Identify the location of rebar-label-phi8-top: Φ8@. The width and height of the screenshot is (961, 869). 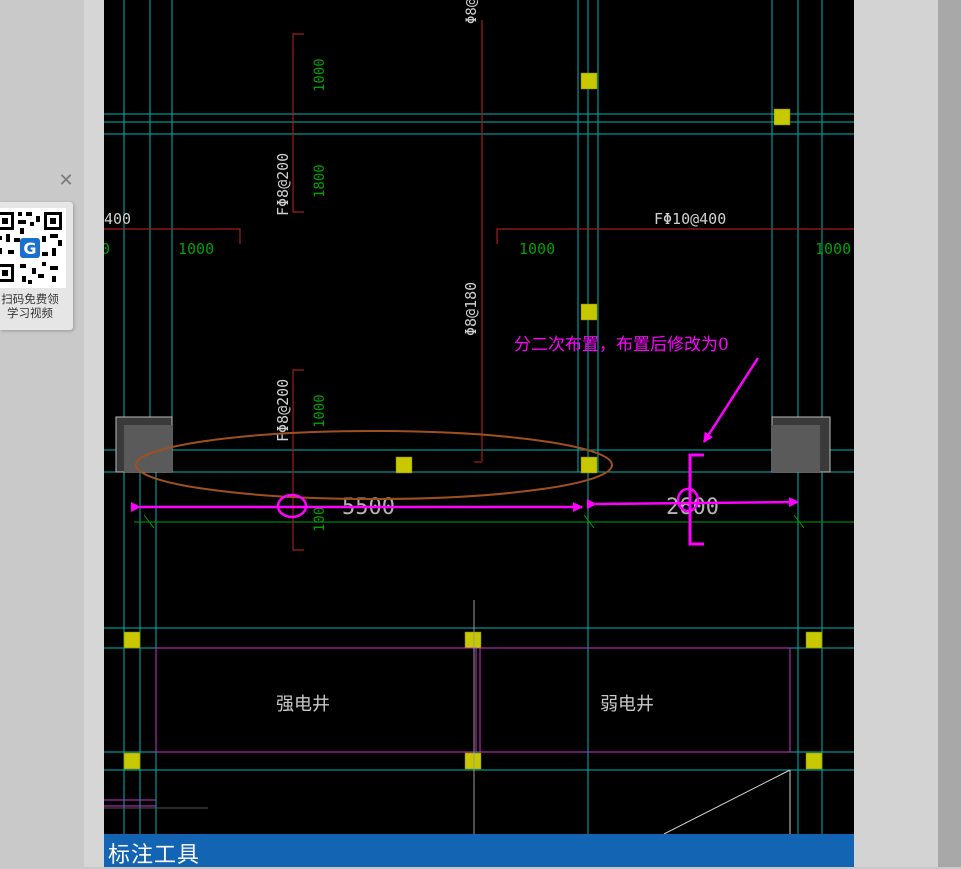
(472, 12).